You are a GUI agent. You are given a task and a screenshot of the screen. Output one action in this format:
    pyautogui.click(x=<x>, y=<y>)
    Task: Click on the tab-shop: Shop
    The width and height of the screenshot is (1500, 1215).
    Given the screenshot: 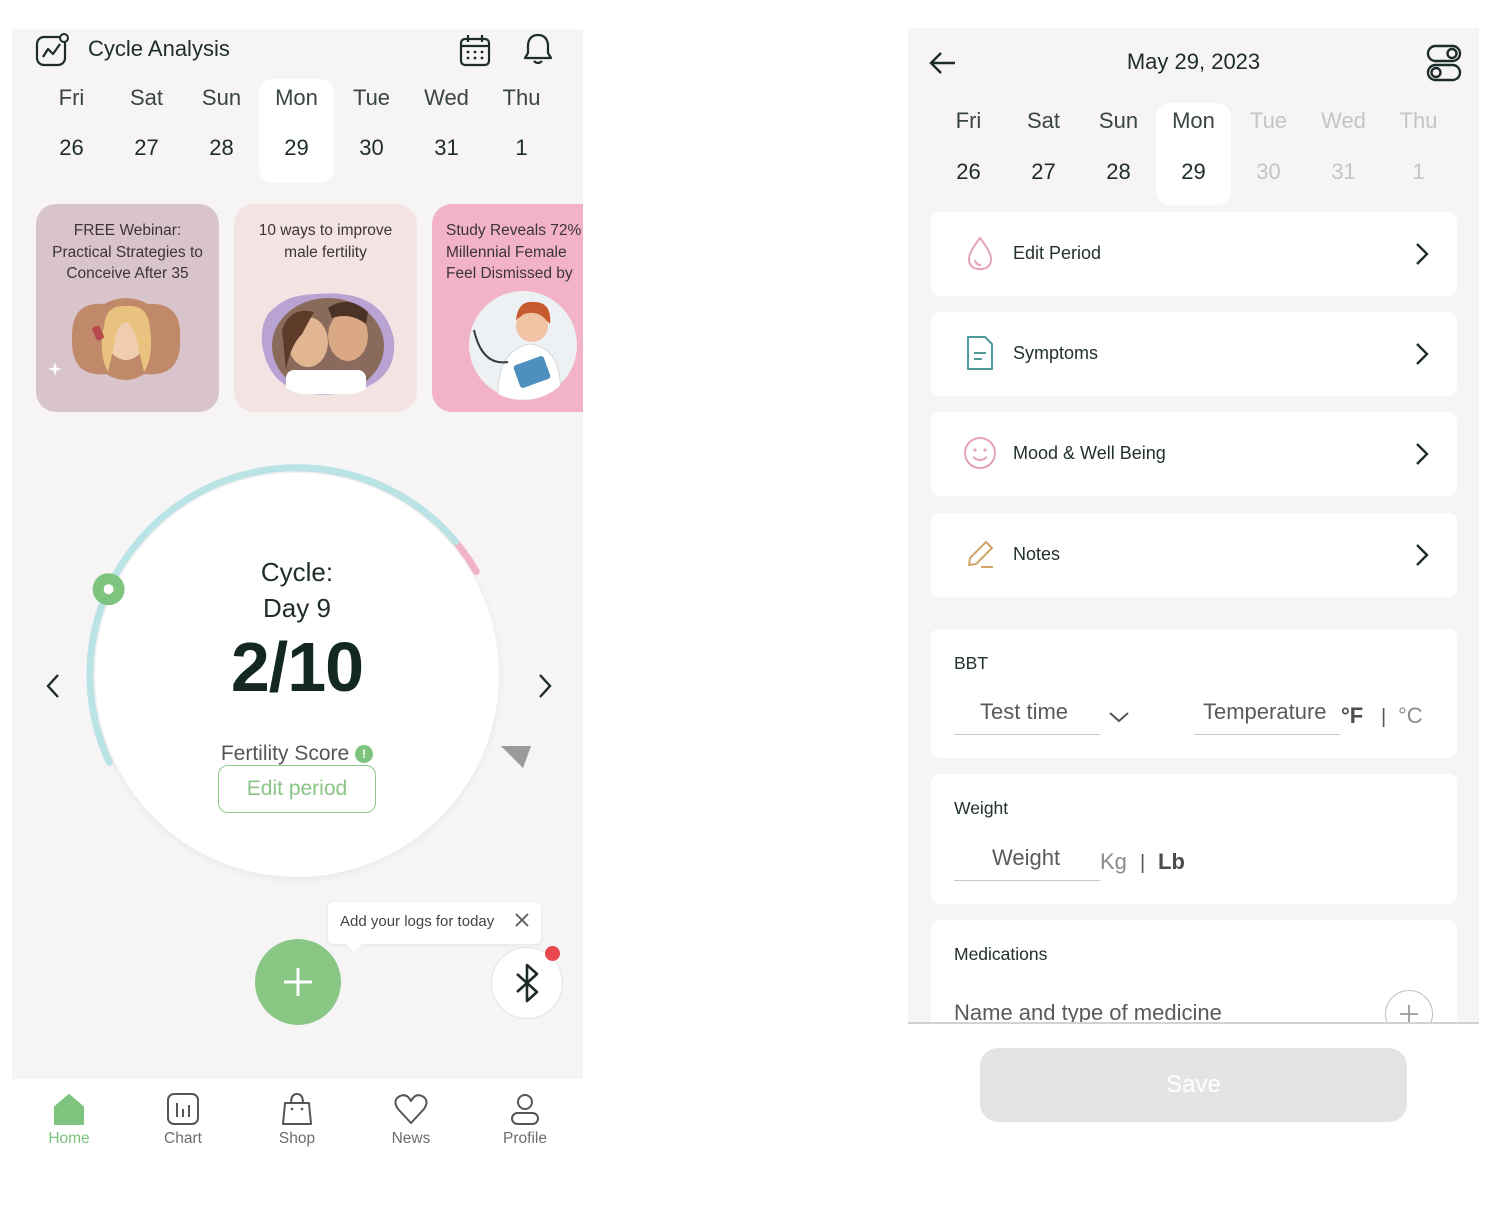 What is the action you would take?
    pyautogui.click(x=297, y=1119)
    